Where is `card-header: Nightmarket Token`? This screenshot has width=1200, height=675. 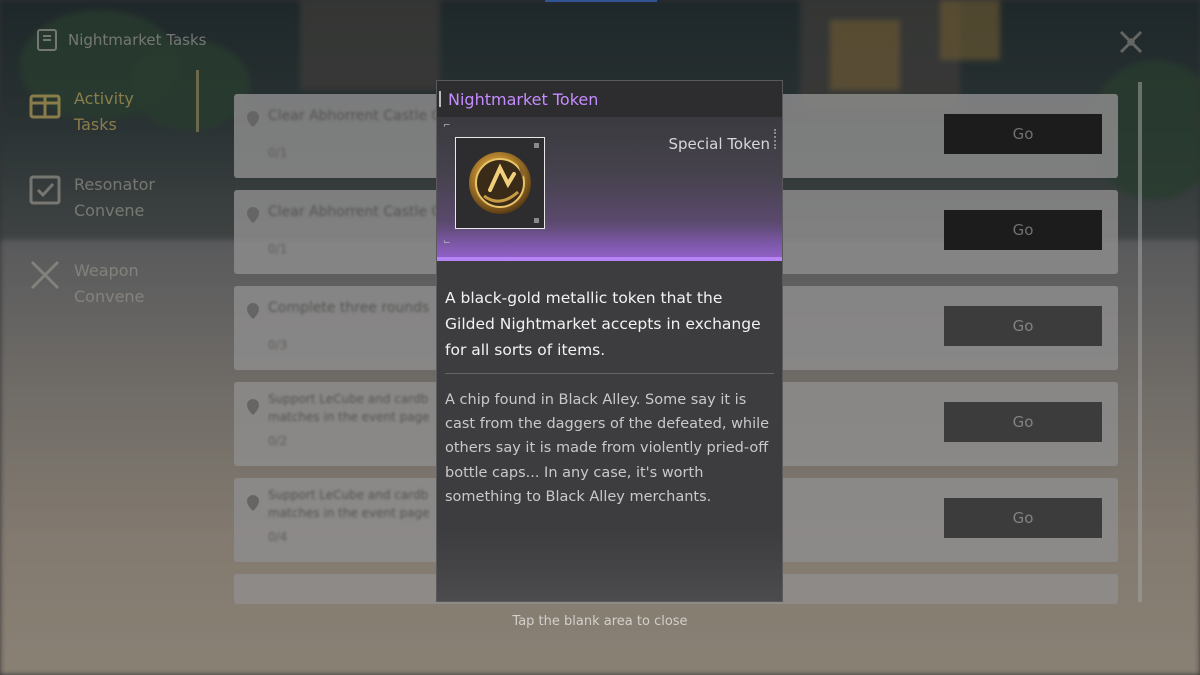
card-header: Nightmarket Token is located at coordinates (609, 99).